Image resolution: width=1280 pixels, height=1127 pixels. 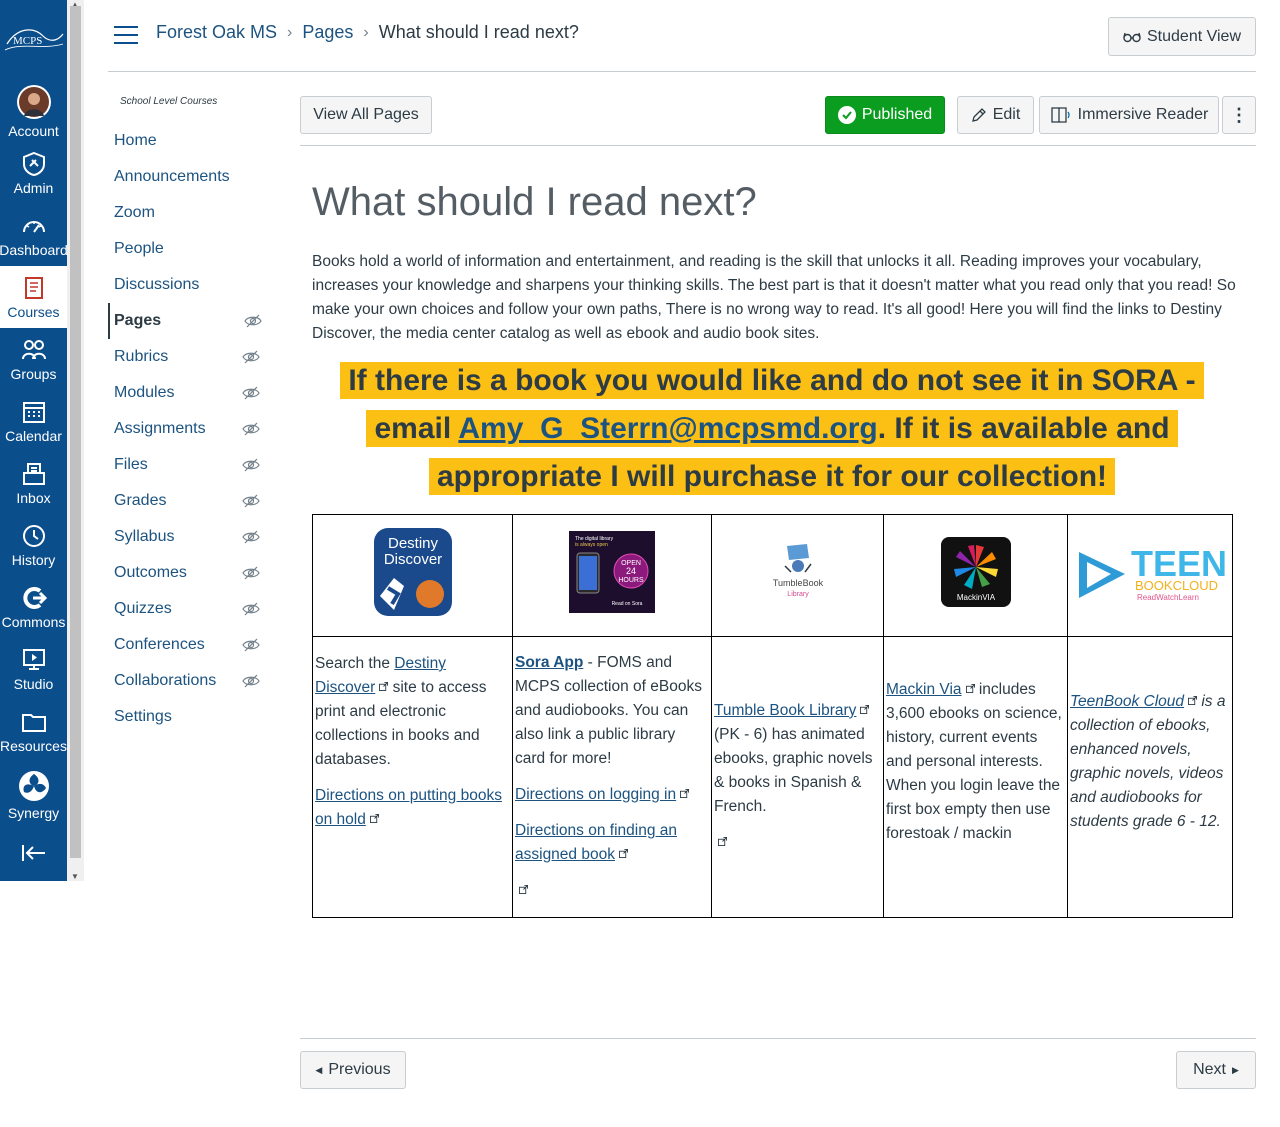 I want to click on mcps-logo: MCPS, so click(x=33, y=40).